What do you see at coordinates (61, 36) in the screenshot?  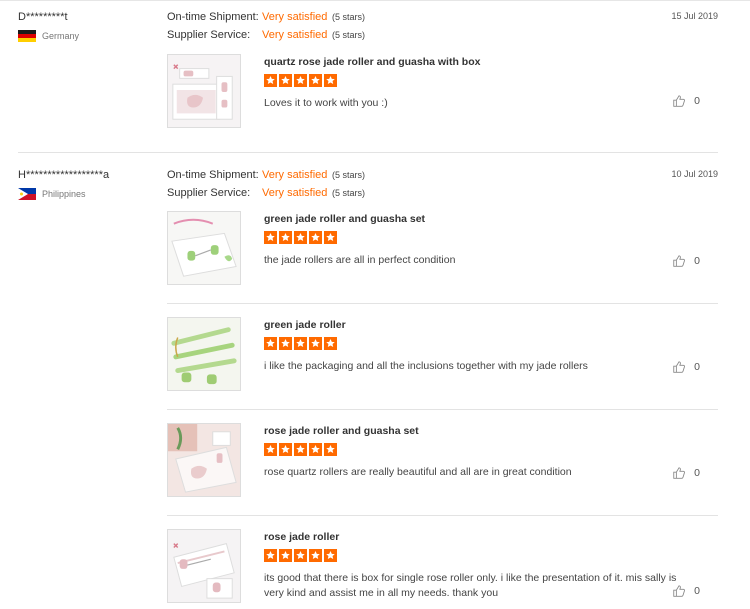 I see `country-label: Germany` at bounding box center [61, 36].